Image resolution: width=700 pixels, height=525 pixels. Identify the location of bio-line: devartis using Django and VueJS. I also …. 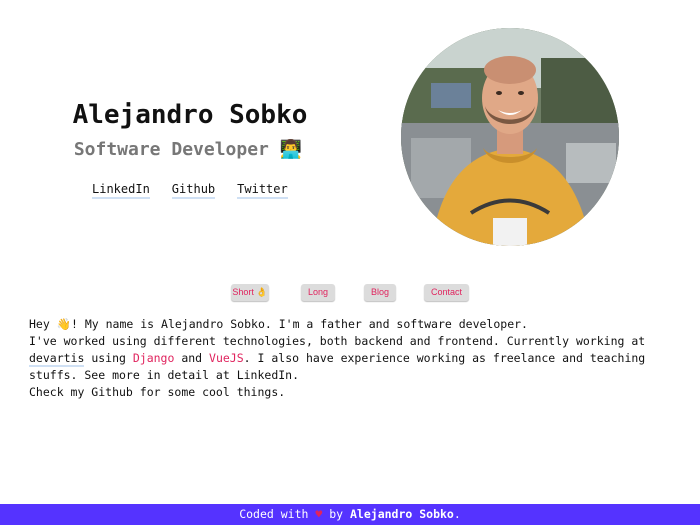
(349, 358).